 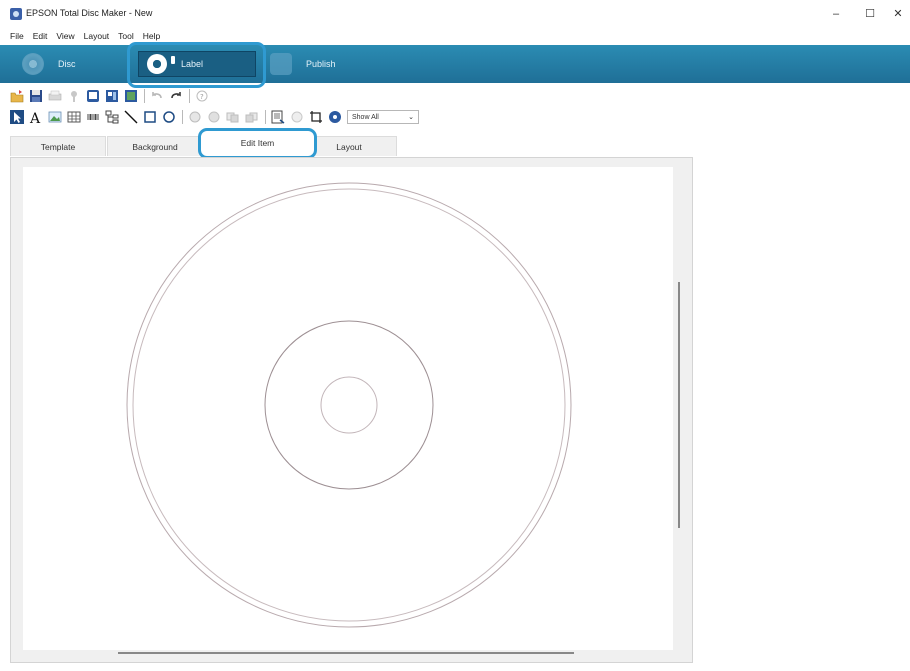 I want to click on save-icon, so click(x=36, y=96).